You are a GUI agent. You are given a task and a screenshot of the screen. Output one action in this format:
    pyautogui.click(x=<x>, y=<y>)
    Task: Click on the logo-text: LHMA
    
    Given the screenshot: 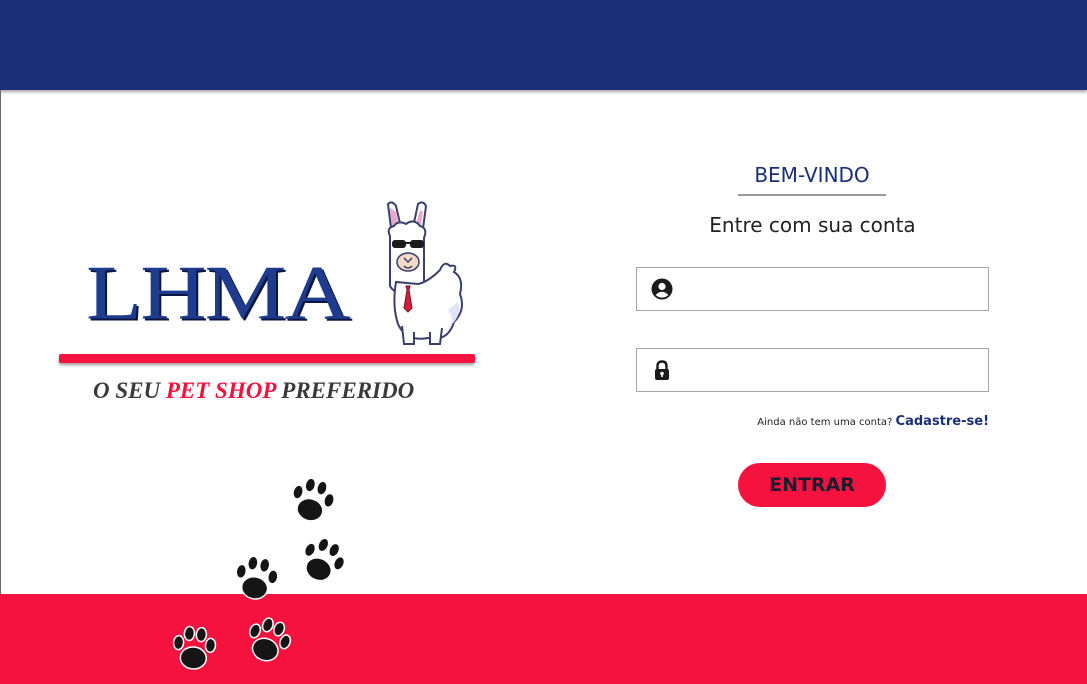 What is the action you would take?
    pyautogui.click(x=218, y=292)
    